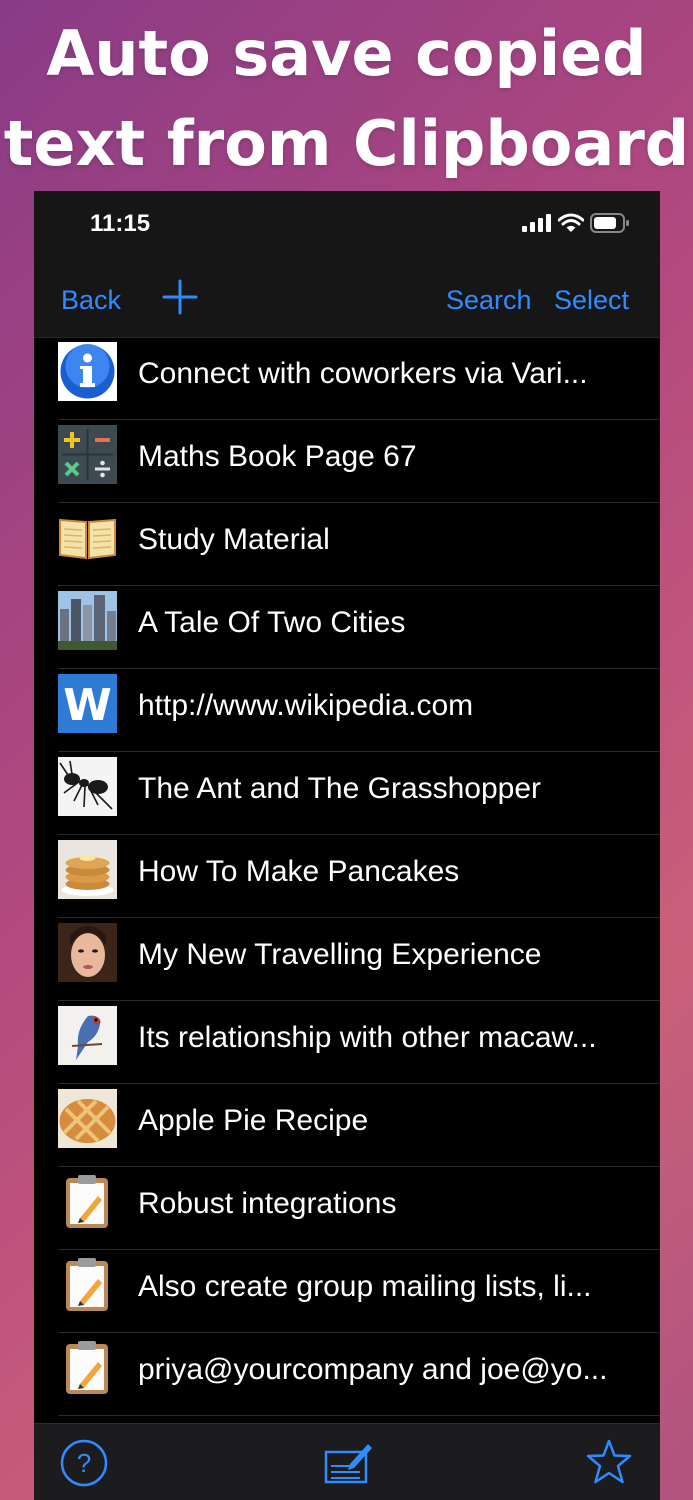  What do you see at coordinates (87, 371) in the screenshot?
I see `info-icon` at bounding box center [87, 371].